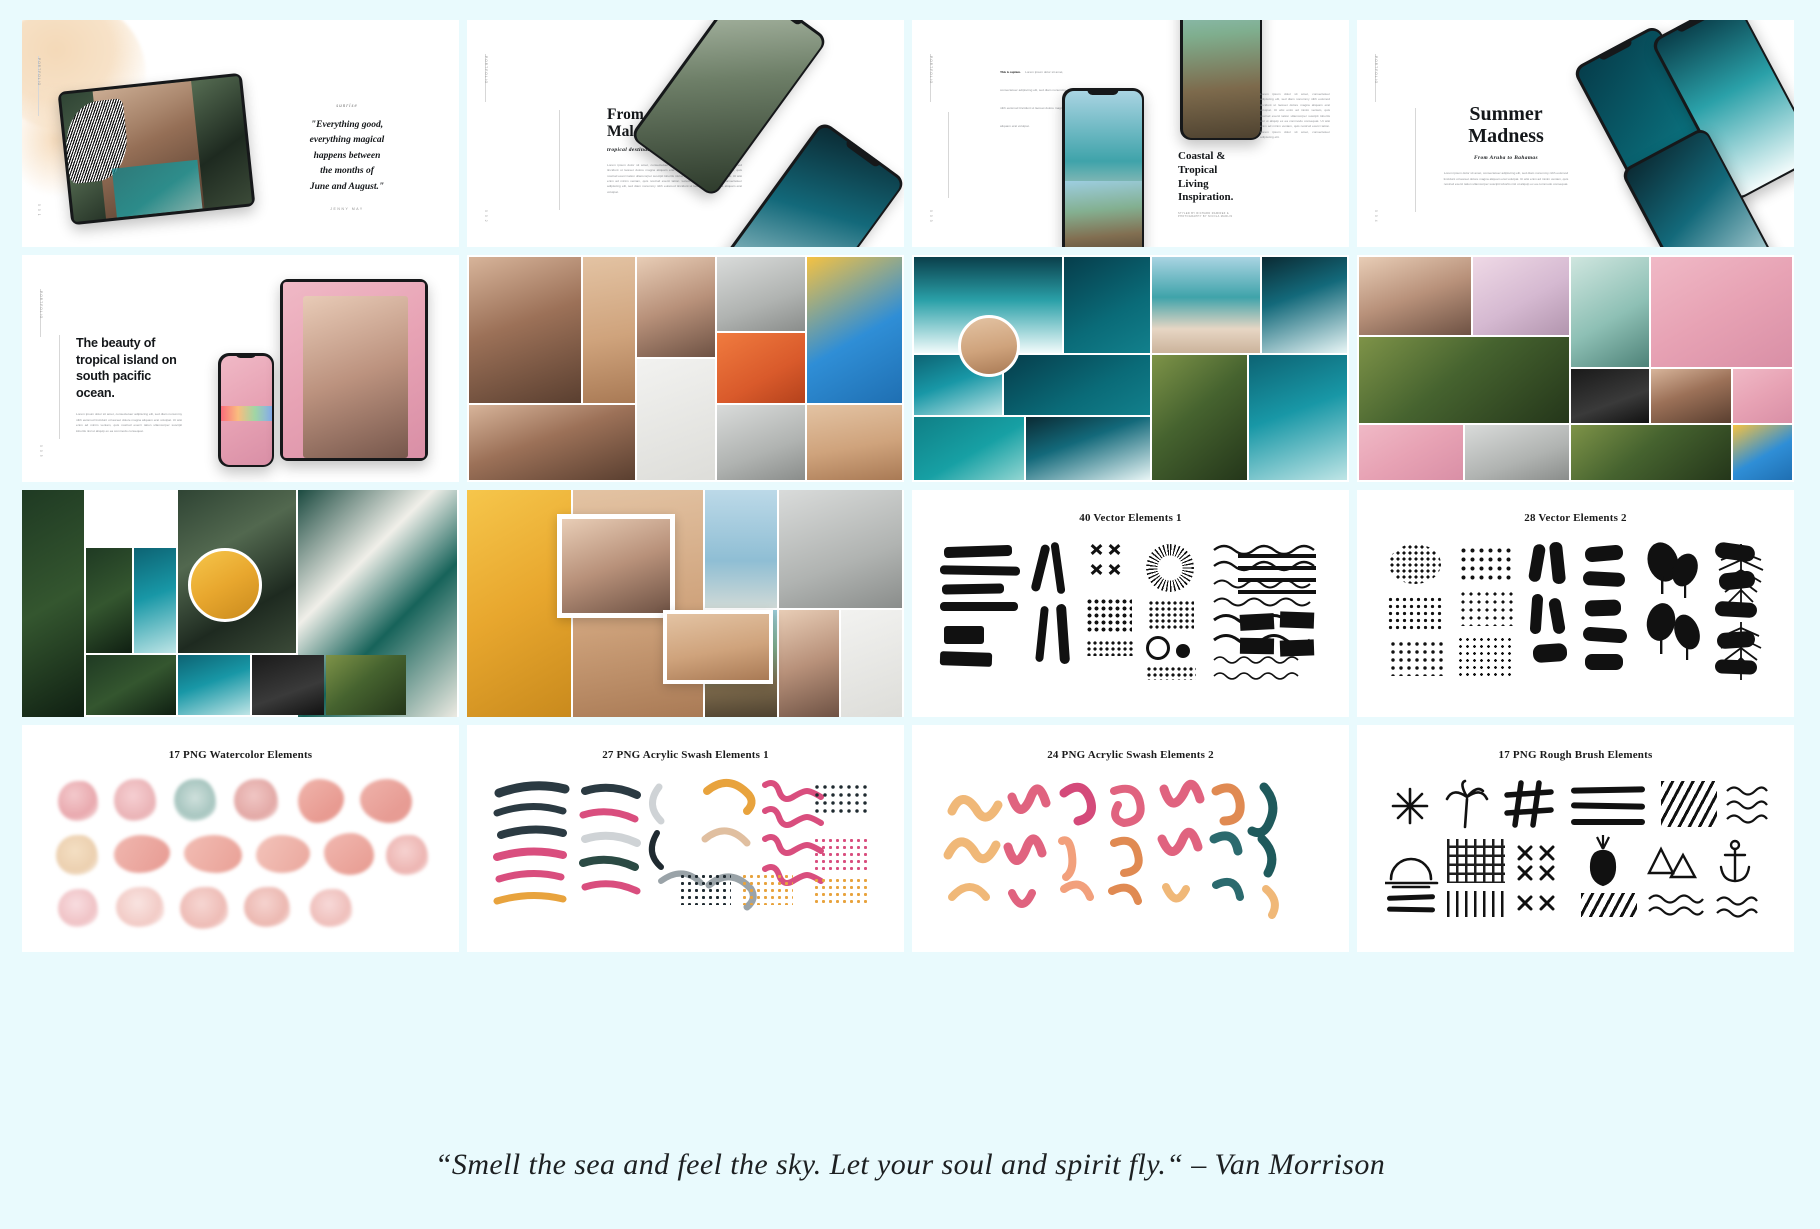 Image resolution: width=1820 pixels, height=1229 pixels. Describe the element at coordinates (718, 647) in the screenshot. I see `framed-photo-card` at that location.